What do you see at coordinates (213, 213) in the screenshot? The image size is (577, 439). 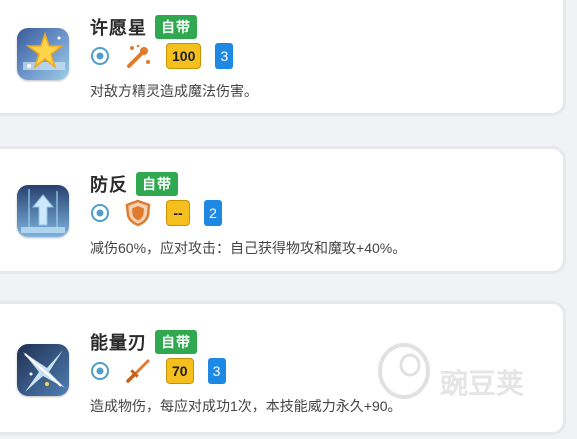 I see `pp-badge: 2` at bounding box center [213, 213].